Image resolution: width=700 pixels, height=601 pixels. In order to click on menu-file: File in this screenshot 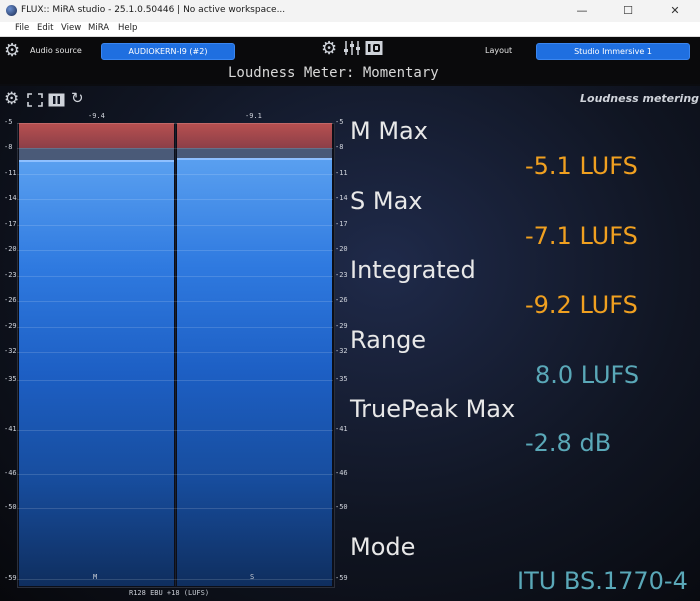, I will do `click(22, 28)`.